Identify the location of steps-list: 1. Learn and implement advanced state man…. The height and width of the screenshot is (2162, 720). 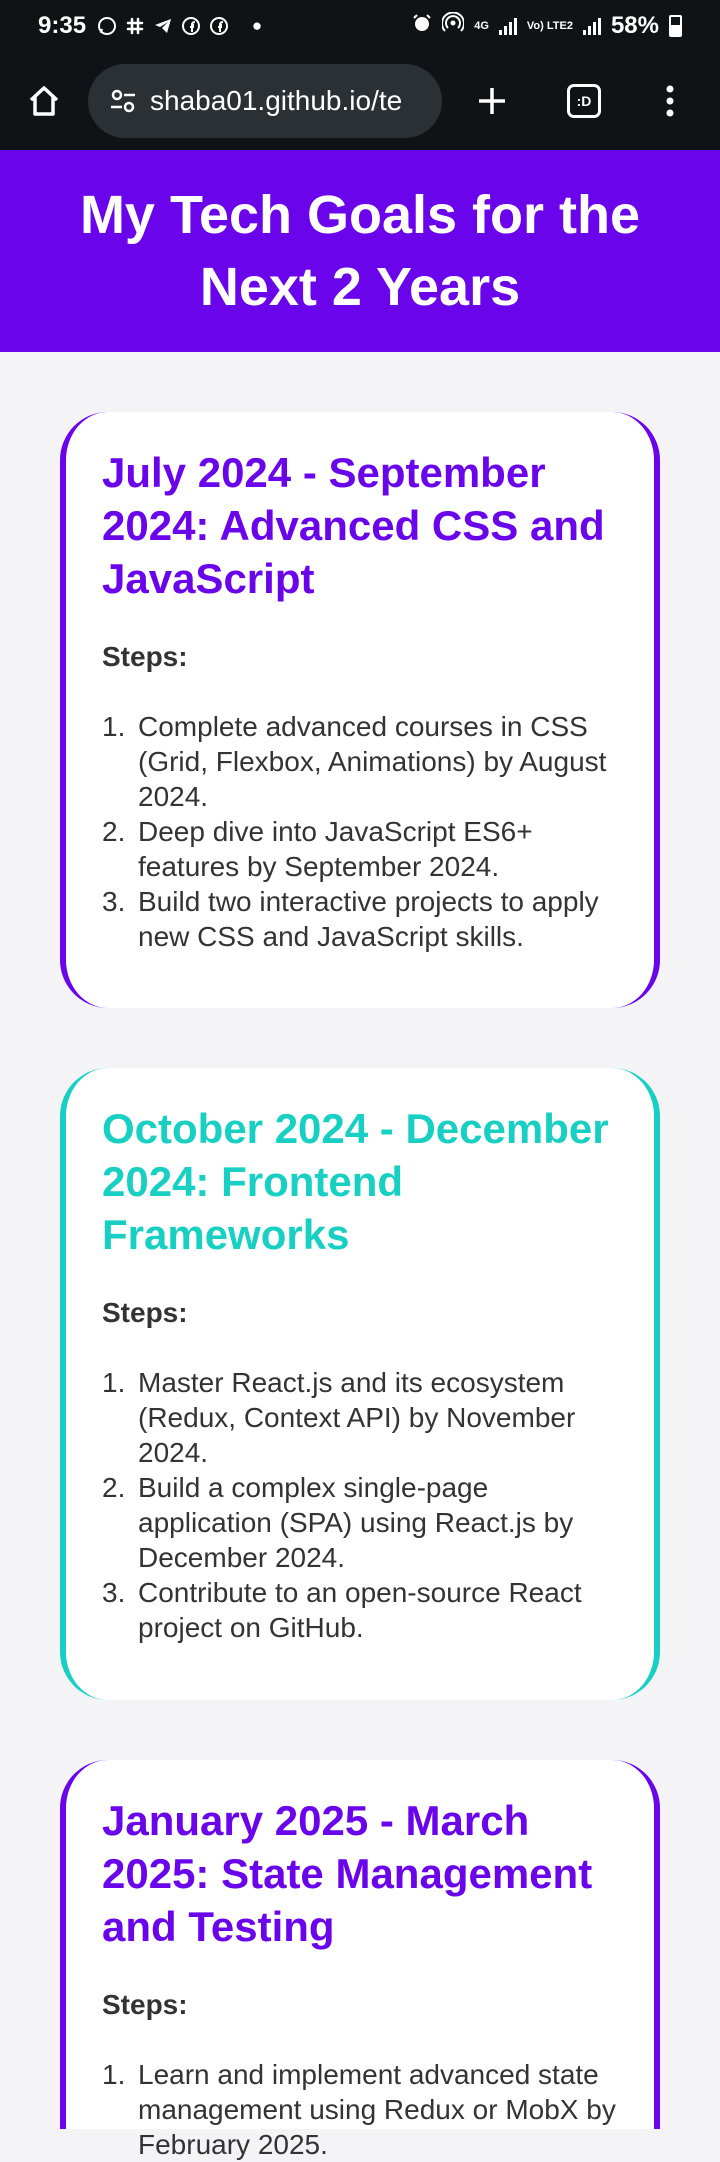
(360, 2109).